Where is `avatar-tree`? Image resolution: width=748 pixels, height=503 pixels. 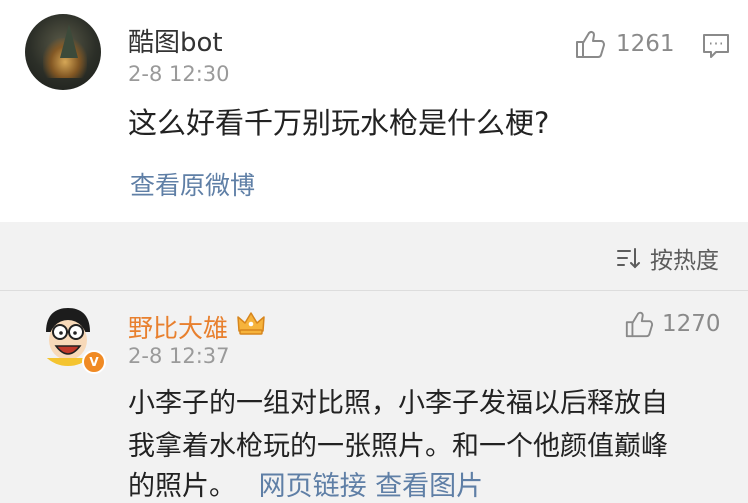
avatar-tree is located at coordinates (69, 41).